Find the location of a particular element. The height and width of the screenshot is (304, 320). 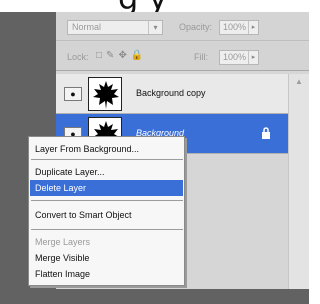

opacity-field: 100% ▸ is located at coordinates (239, 27).